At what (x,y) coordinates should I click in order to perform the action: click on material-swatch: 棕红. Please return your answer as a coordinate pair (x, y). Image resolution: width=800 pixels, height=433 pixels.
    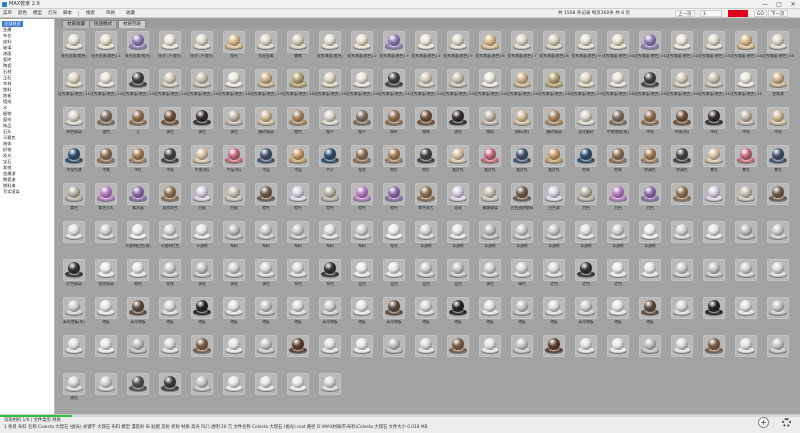
    Looking at the image, I should click on (426, 162).